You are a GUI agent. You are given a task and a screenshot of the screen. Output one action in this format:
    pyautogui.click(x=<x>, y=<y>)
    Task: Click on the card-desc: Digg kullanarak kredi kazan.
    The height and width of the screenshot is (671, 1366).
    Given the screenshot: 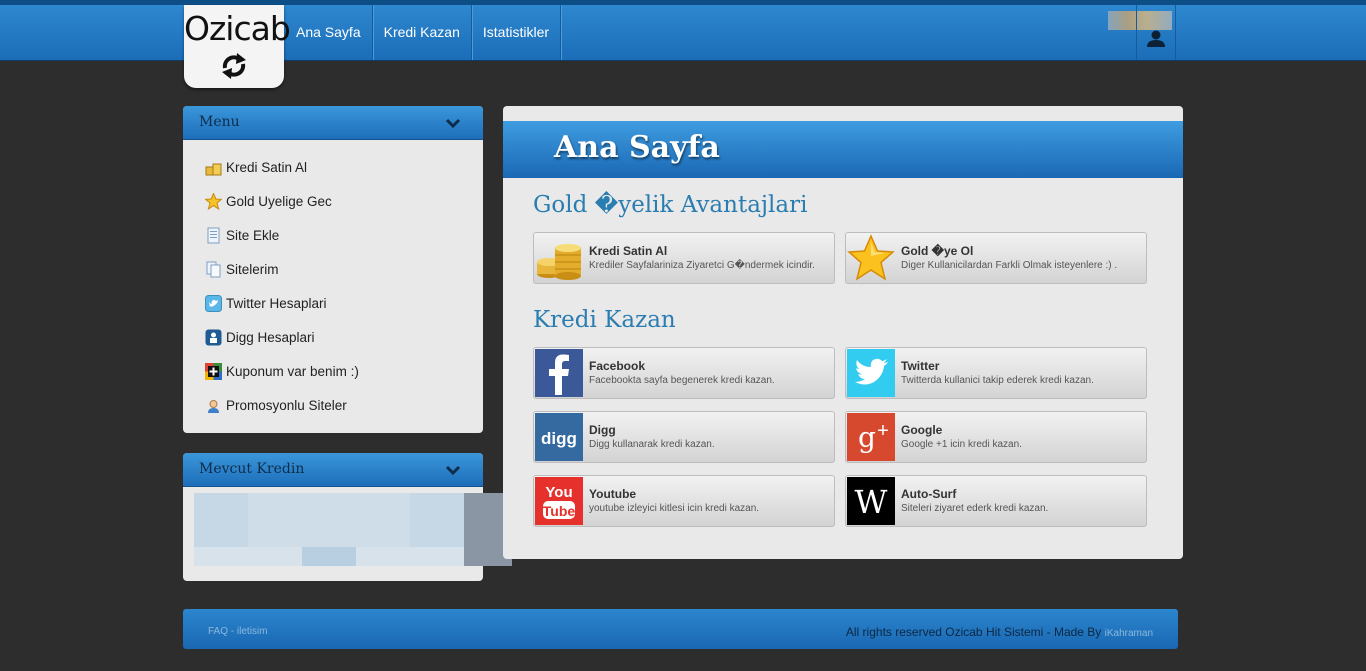 What is the action you would take?
    pyautogui.click(x=652, y=444)
    